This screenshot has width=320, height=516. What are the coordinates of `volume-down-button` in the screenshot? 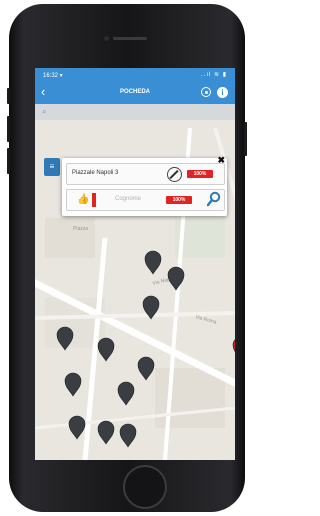 It's located at (8, 161).